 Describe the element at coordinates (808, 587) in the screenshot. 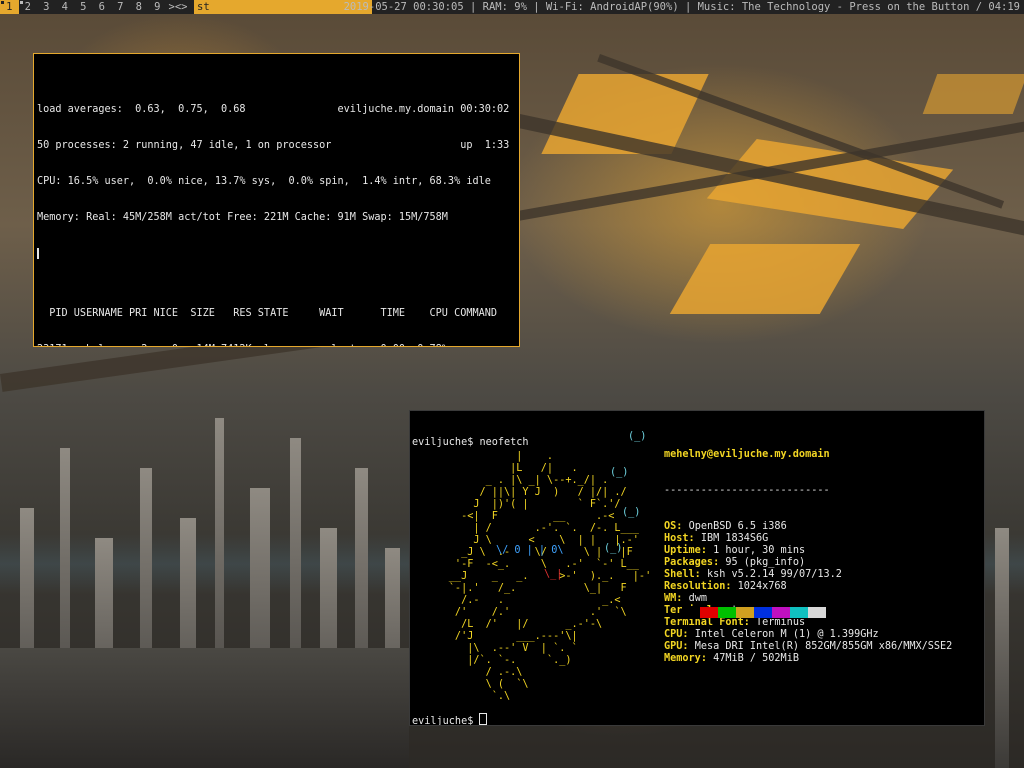

I see `info-row-resolution: Resolution: 1024x768` at that location.